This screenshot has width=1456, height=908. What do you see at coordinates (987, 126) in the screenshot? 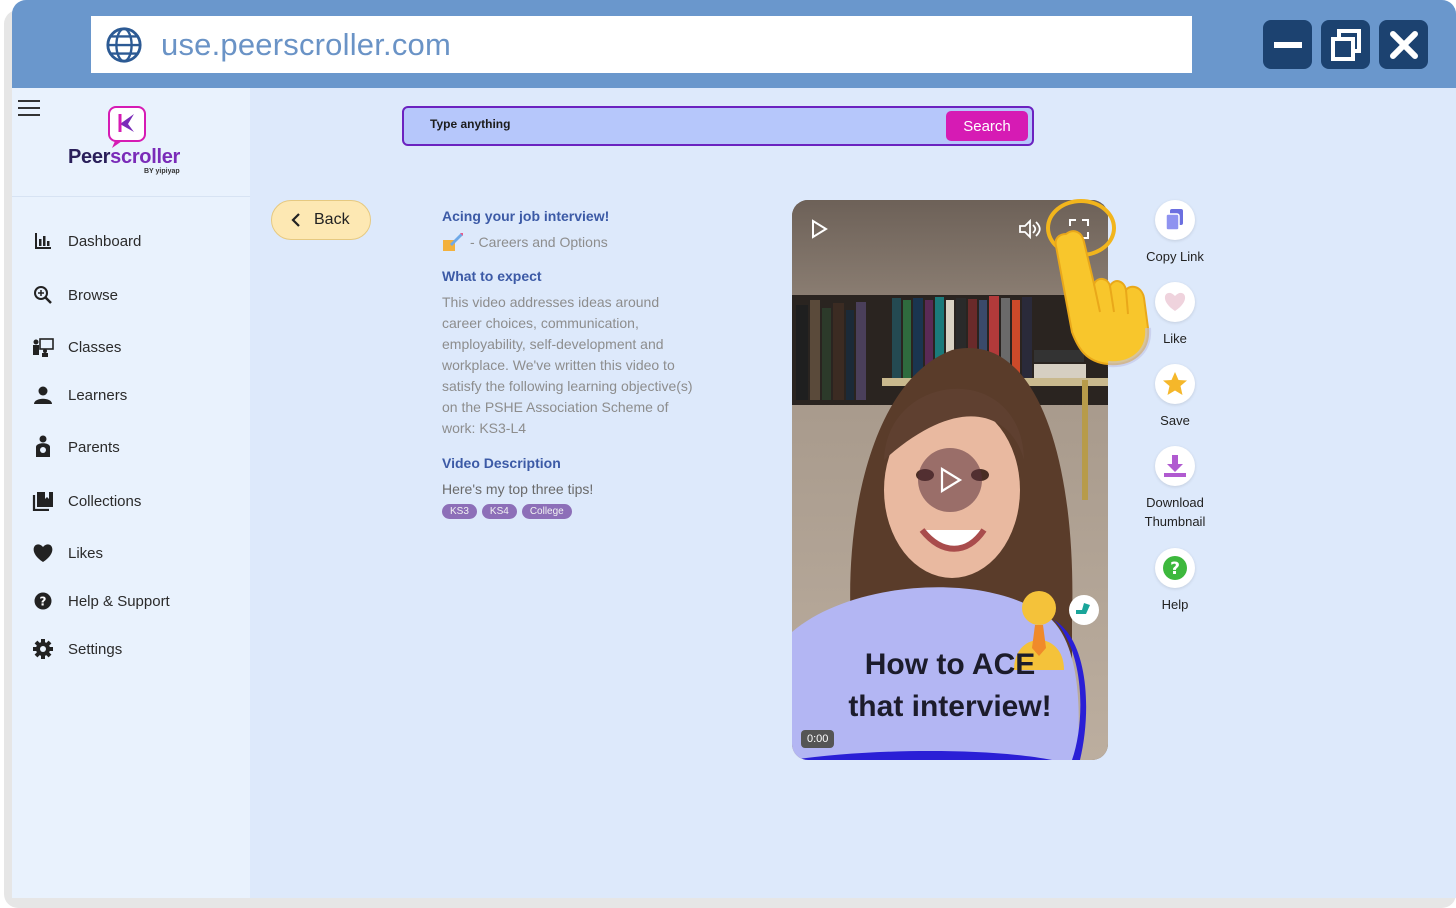
I see `search-button: Search` at bounding box center [987, 126].